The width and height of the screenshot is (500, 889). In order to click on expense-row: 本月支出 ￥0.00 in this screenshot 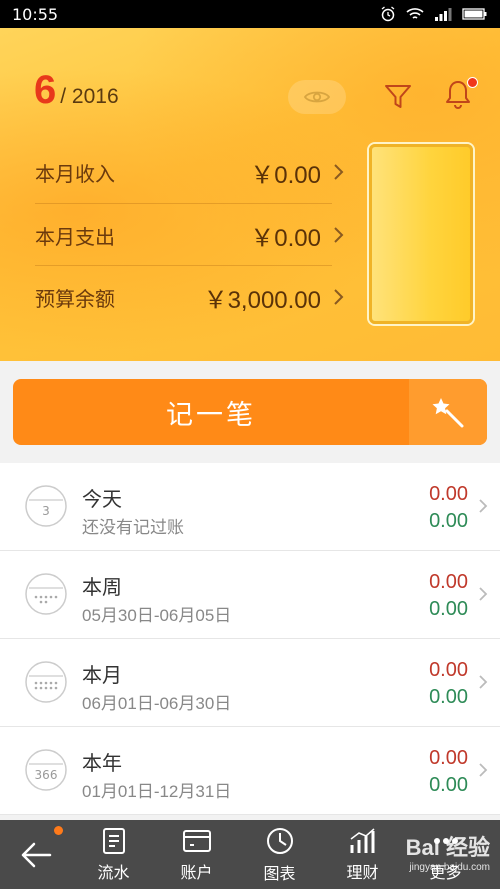, I will do `click(190, 235)`.